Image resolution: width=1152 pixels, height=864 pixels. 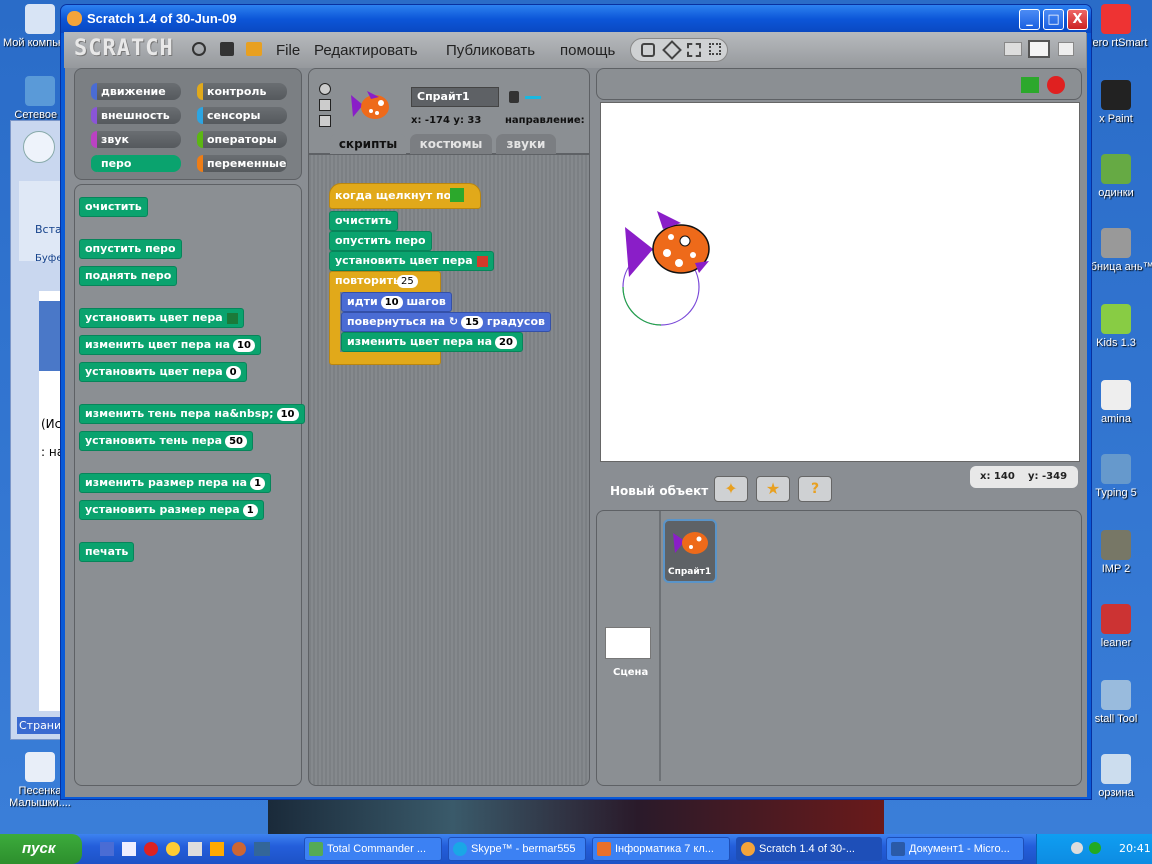 What do you see at coordinates (587, 50) in the screenshot?
I see `menu-help: помощь` at bounding box center [587, 50].